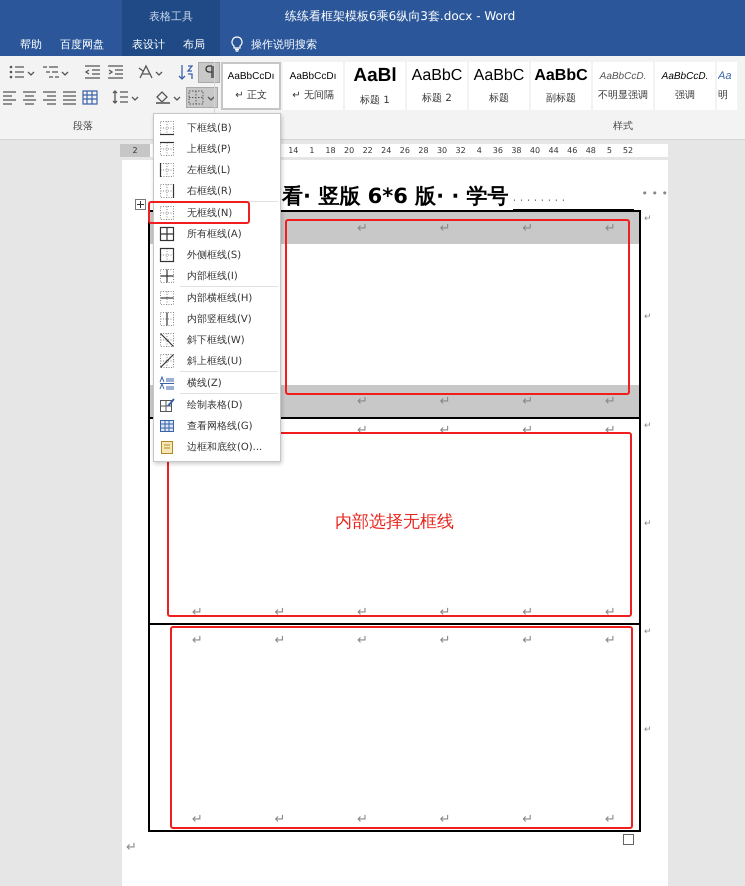 The width and height of the screenshot is (745, 886). Describe the element at coordinates (83, 126) in the screenshot. I see `group-label: 段落` at that location.